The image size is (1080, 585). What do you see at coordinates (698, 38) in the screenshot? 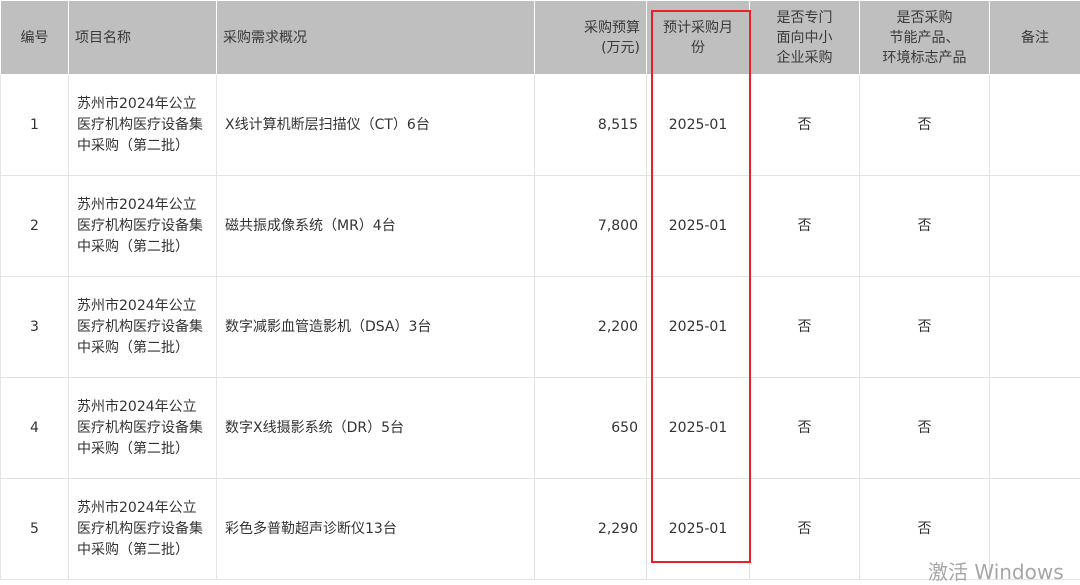
I see `header-month: 预计采购月 份` at bounding box center [698, 38].